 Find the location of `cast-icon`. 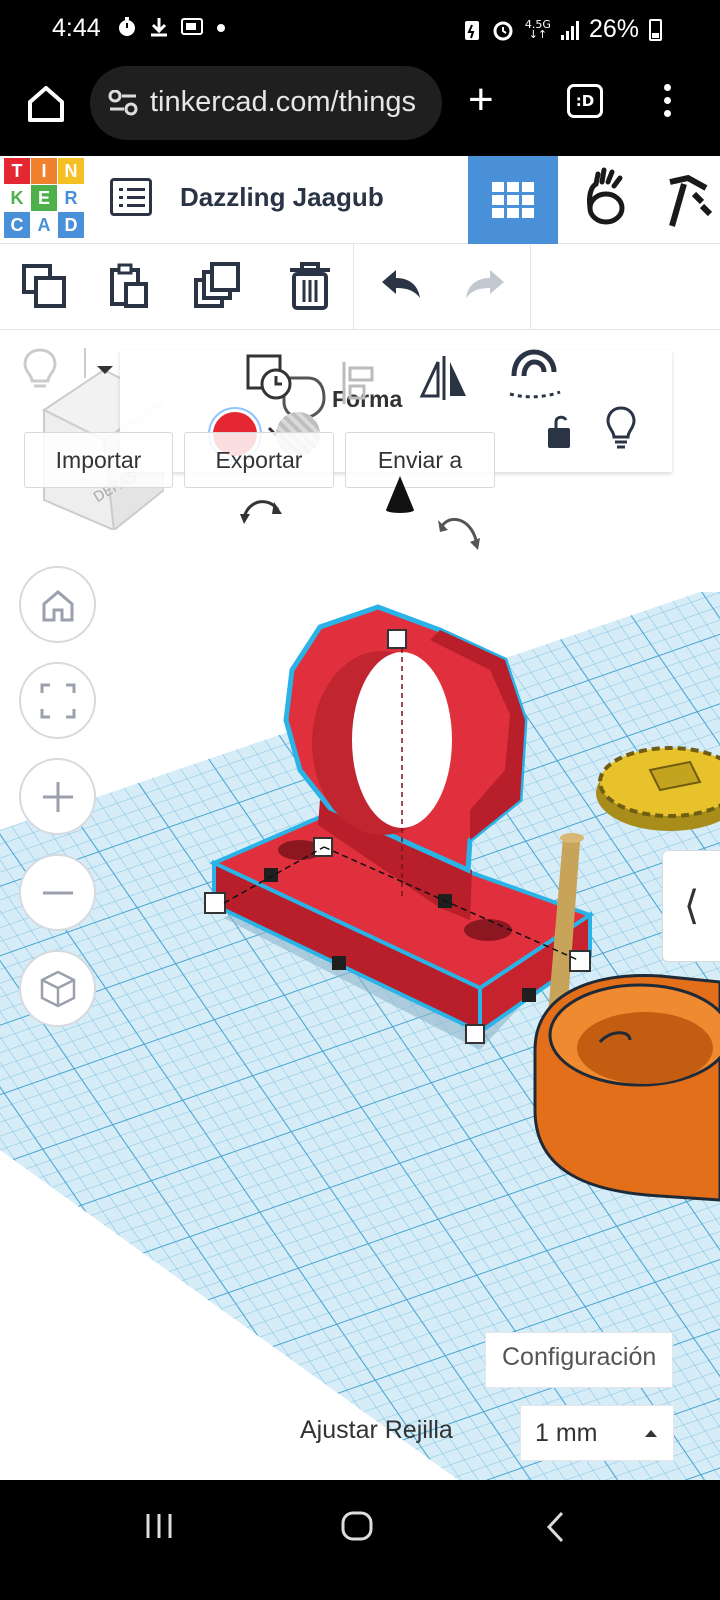

cast-icon is located at coordinates (192, 26).